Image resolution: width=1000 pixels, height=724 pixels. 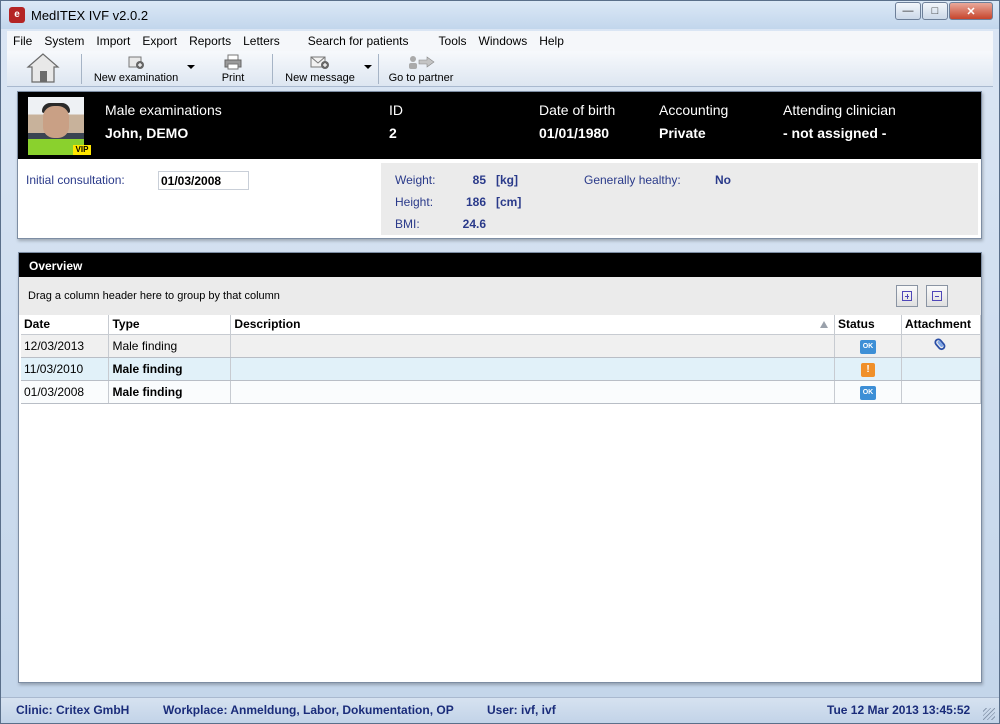 What do you see at coordinates (839, 110) in the screenshot?
I see `clinician-label: Attending clinician` at bounding box center [839, 110].